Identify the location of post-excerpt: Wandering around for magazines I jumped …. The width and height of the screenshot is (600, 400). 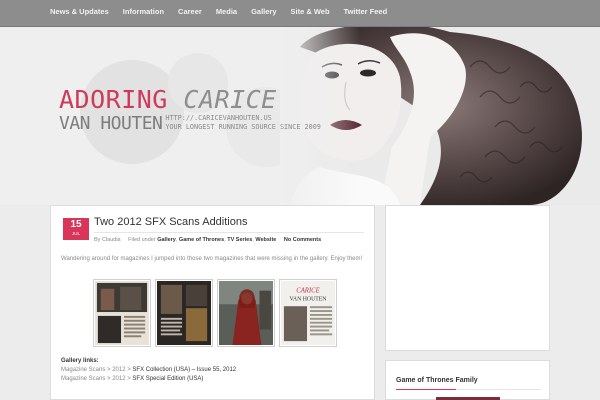
(212, 259).